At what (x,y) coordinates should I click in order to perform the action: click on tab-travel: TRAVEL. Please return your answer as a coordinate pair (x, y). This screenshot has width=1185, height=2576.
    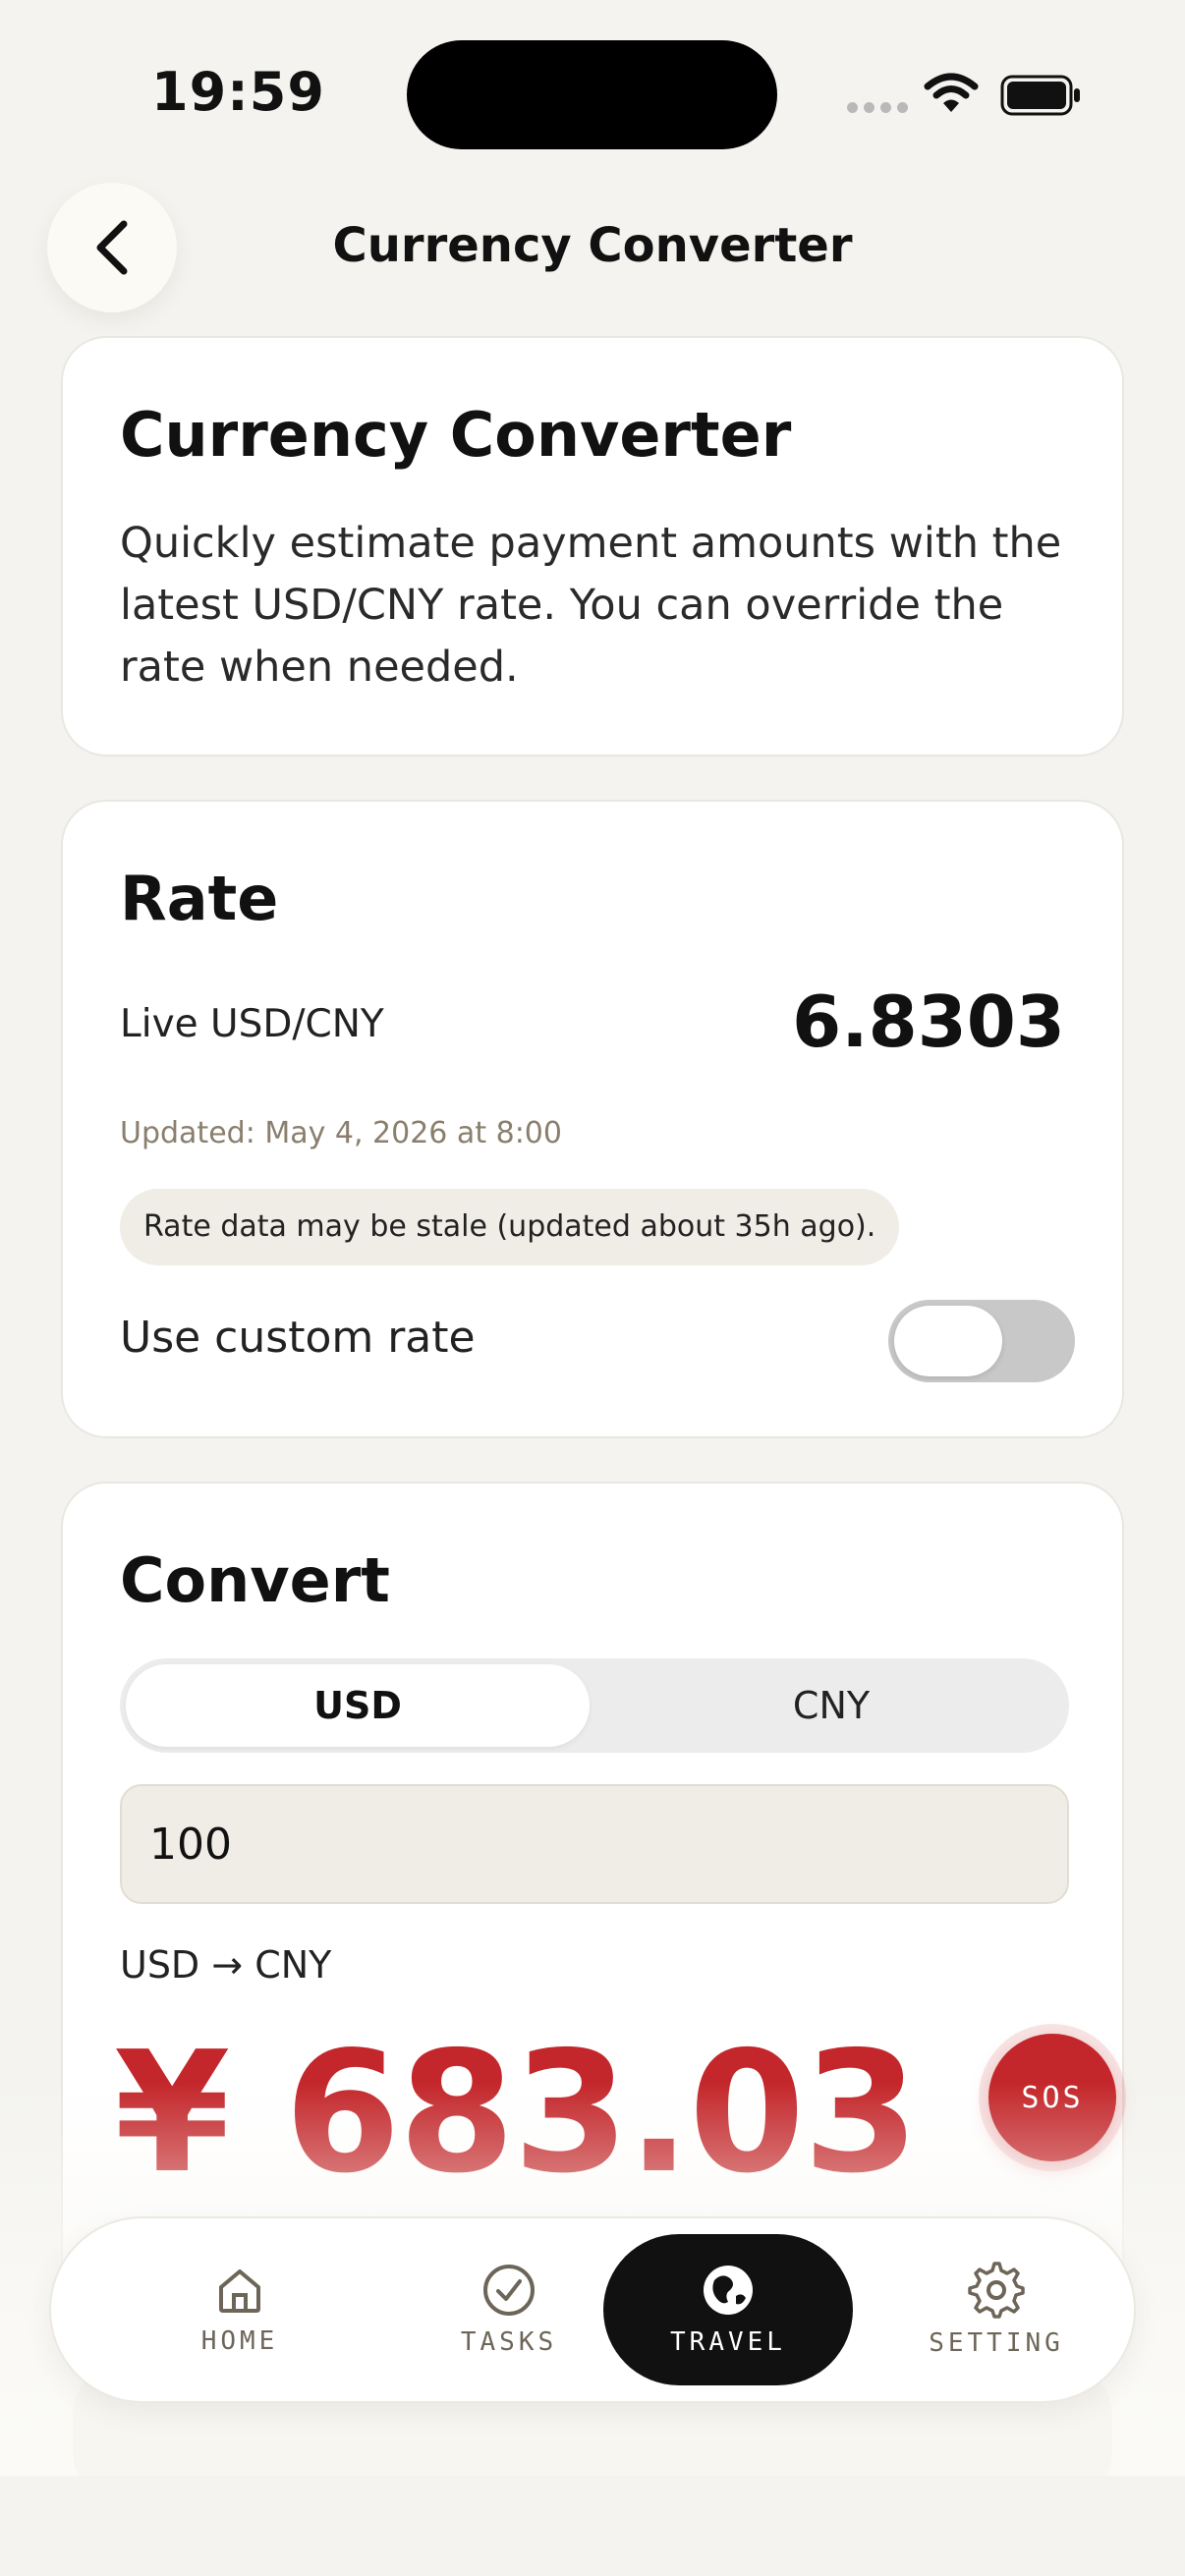
    Looking at the image, I should click on (728, 2309).